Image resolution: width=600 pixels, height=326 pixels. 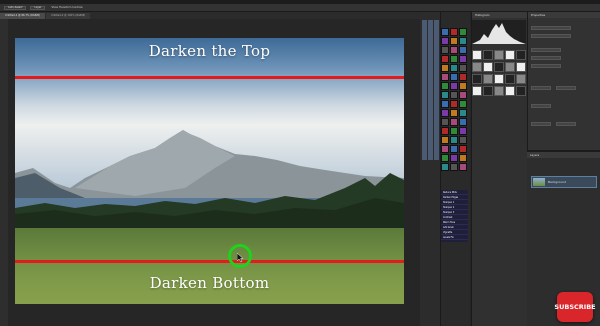 What do you see at coordinates (4, 172) in the screenshot?
I see `left-tool-strip` at bounding box center [4, 172].